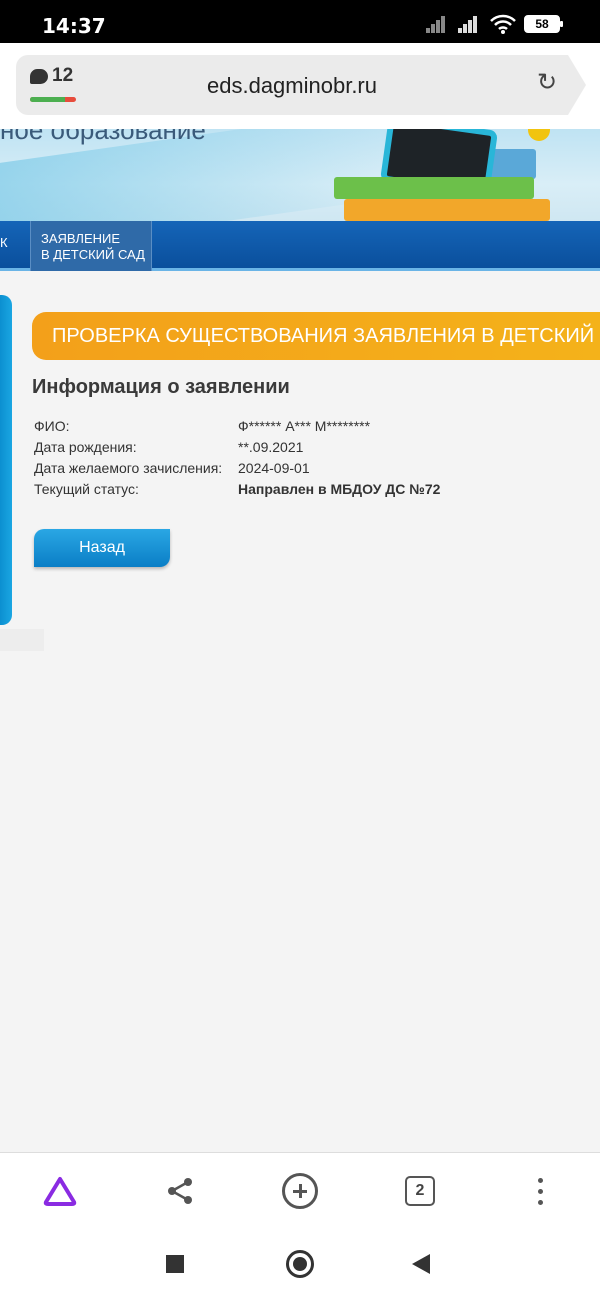  I want to click on wifi-icon, so click(503, 24).